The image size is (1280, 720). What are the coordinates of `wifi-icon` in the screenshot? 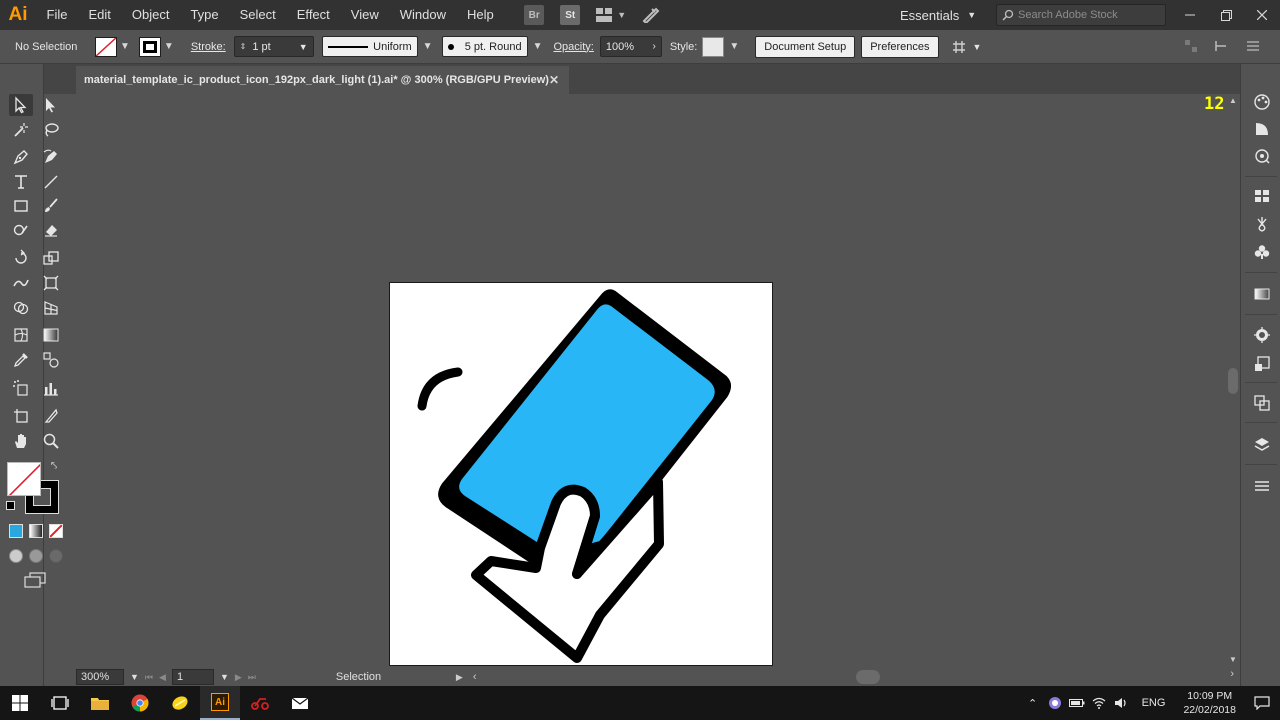 It's located at (1099, 703).